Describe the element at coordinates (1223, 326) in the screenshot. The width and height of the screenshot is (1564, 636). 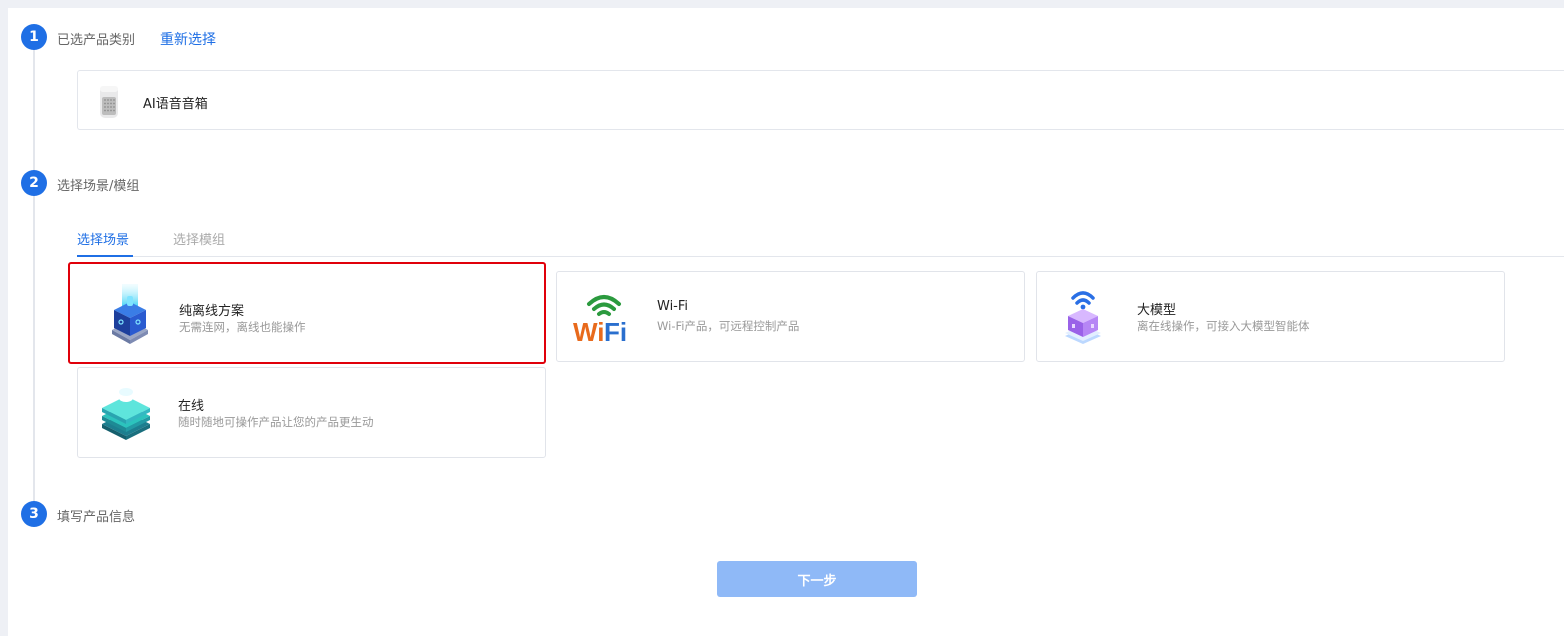
I see `scenario-desc: 离在线操作，可接入大模型智能体` at that location.